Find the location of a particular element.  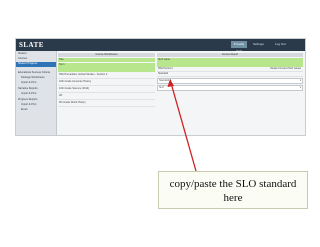

arrow-head-icon is located at coordinates (170, 83).